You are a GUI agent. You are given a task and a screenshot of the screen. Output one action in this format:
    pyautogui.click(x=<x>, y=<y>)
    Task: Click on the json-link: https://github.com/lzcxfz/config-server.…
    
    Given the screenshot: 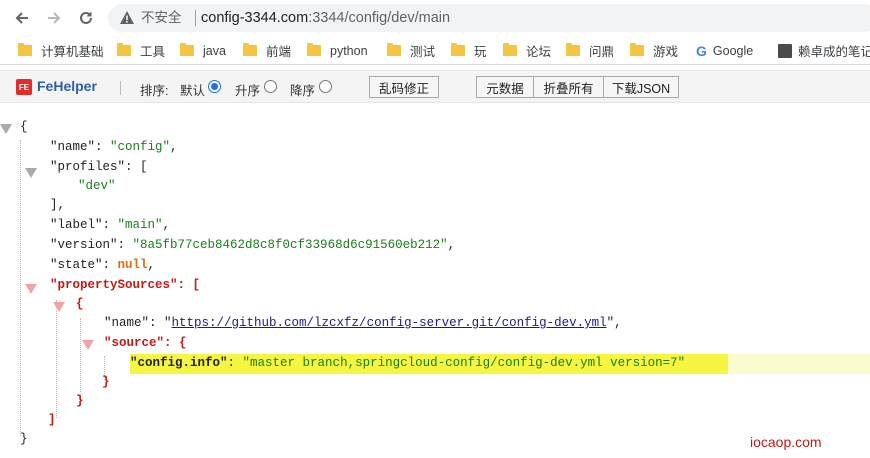 What is the action you would take?
    pyautogui.click(x=389, y=323)
    